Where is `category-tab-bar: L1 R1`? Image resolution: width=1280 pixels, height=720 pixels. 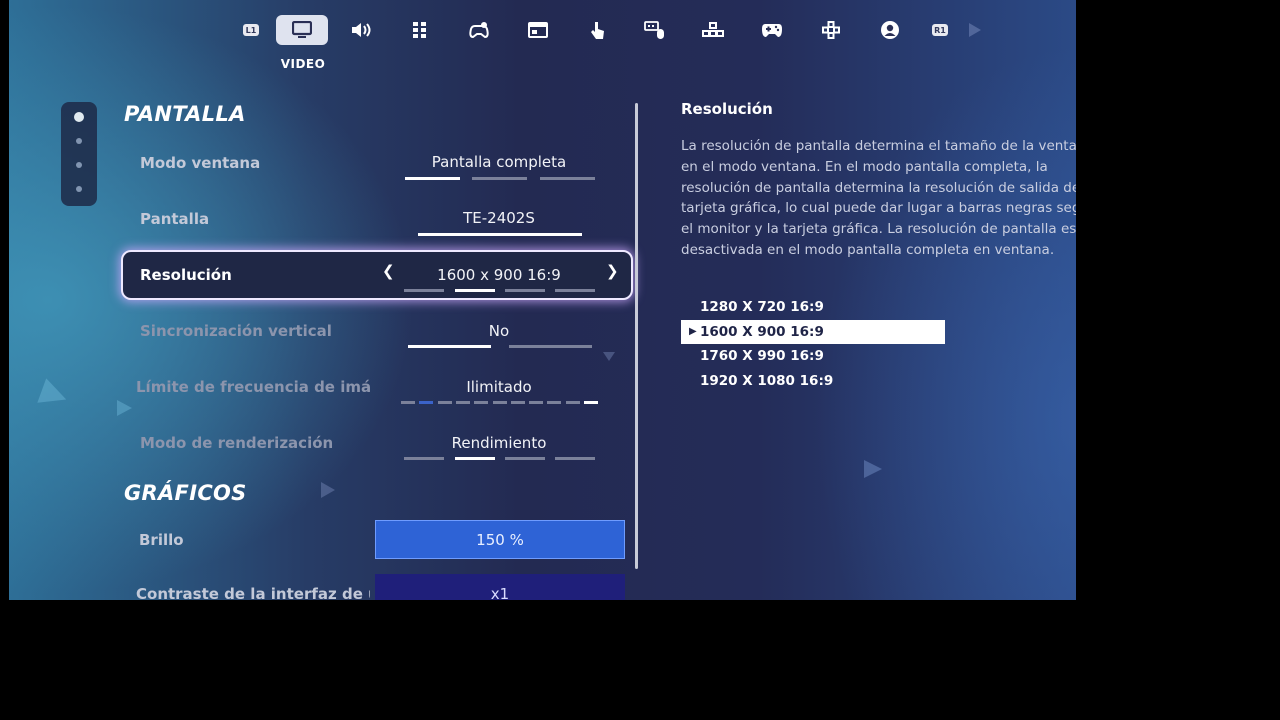 category-tab-bar: L1 R1 is located at coordinates (542, 30).